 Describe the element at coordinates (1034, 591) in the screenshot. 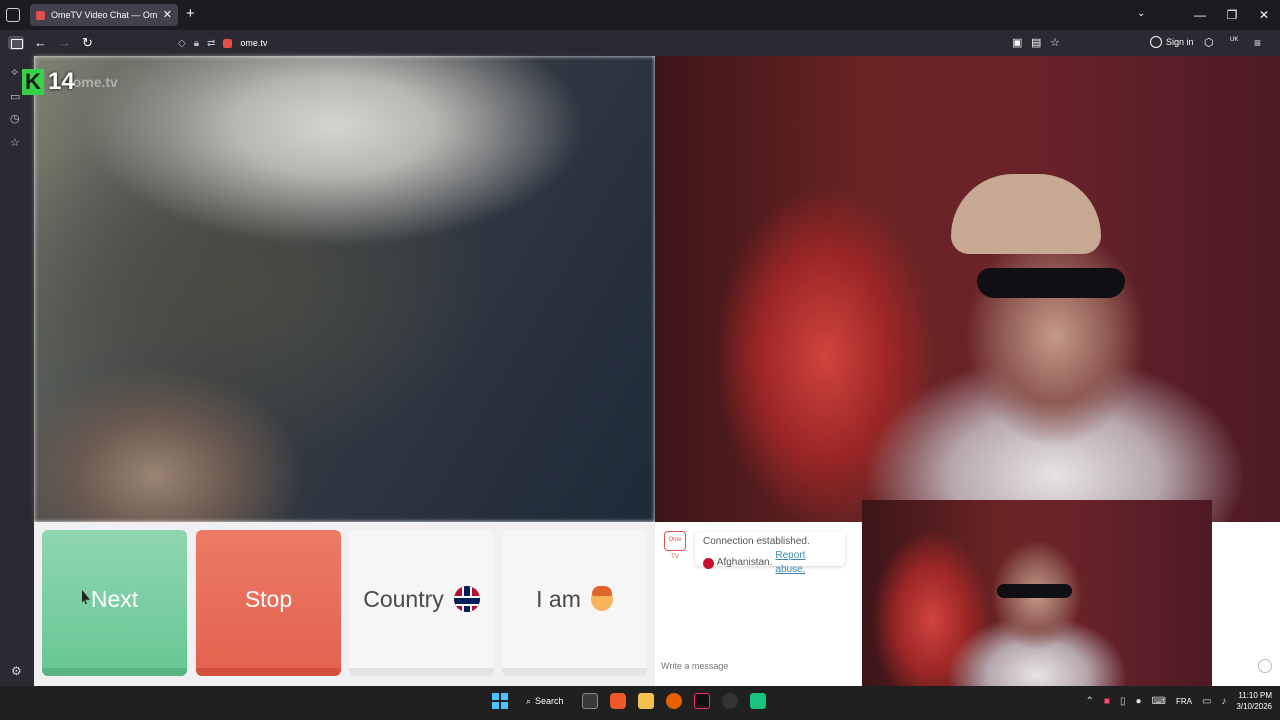

I see `webcam-sunglasses` at that location.